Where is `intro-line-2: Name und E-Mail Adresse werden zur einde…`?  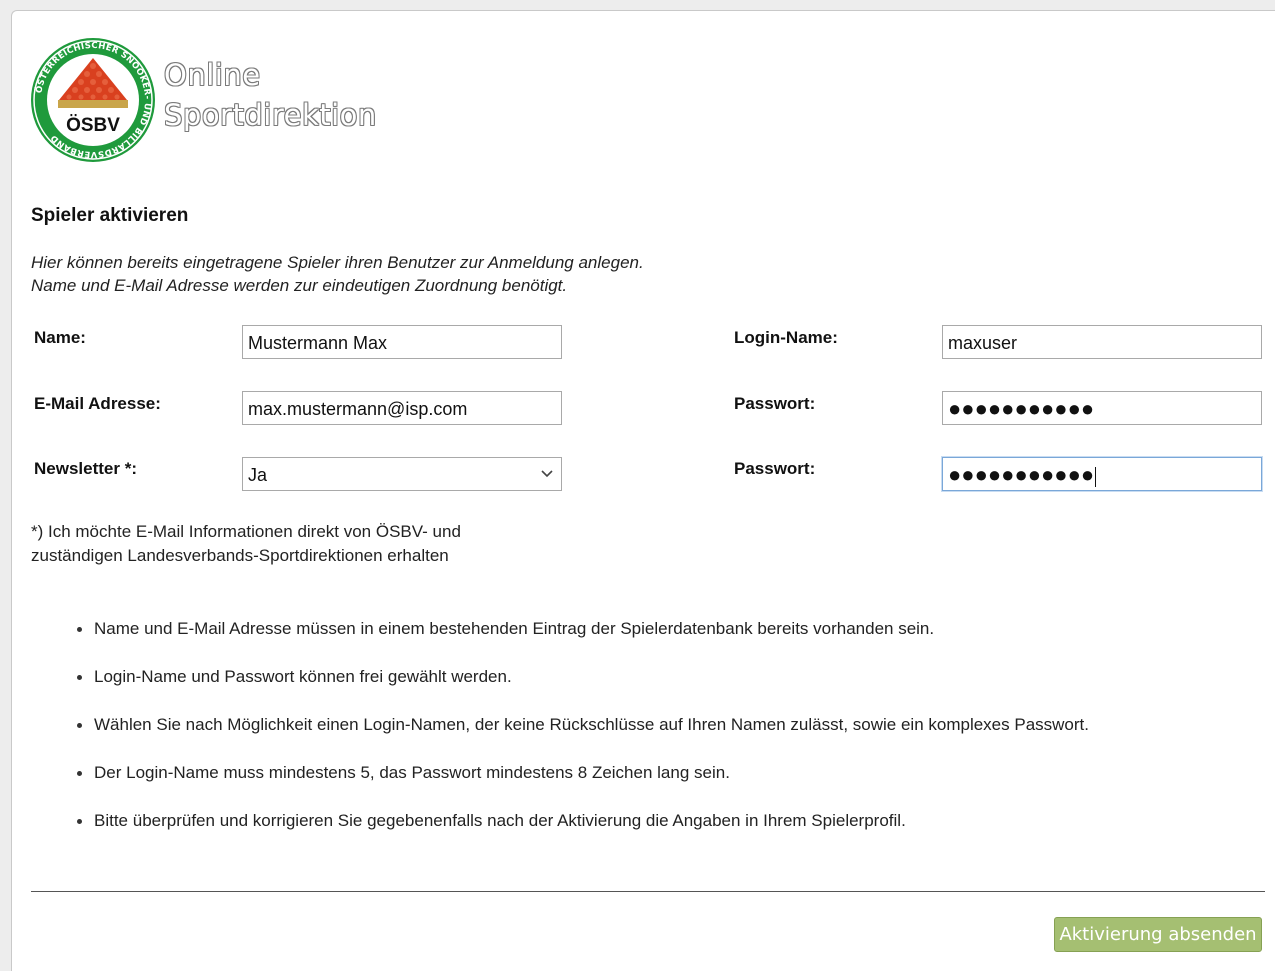
intro-line-2: Name und E-Mail Adresse werden zur einde… is located at coordinates (299, 285).